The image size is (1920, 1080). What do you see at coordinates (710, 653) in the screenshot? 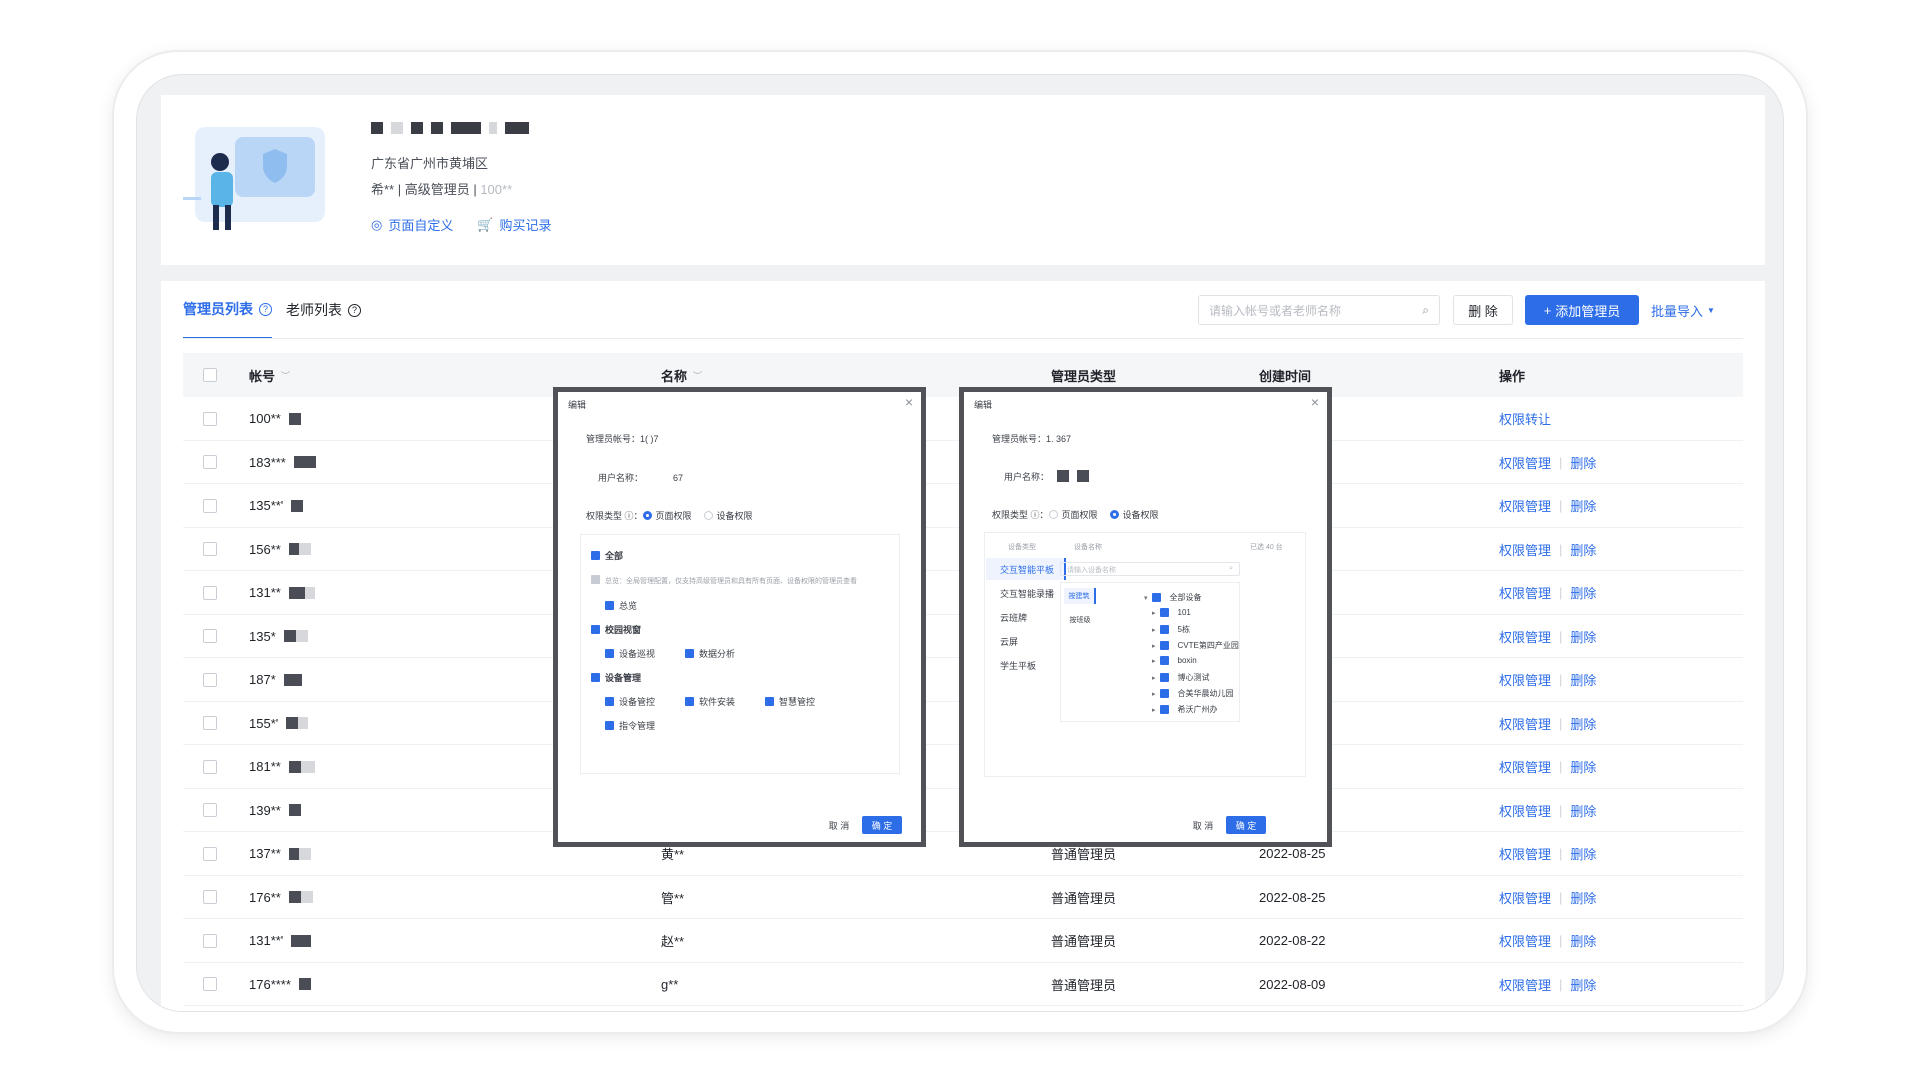
I see `perm-data-analysis: 数据分析` at bounding box center [710, 653].